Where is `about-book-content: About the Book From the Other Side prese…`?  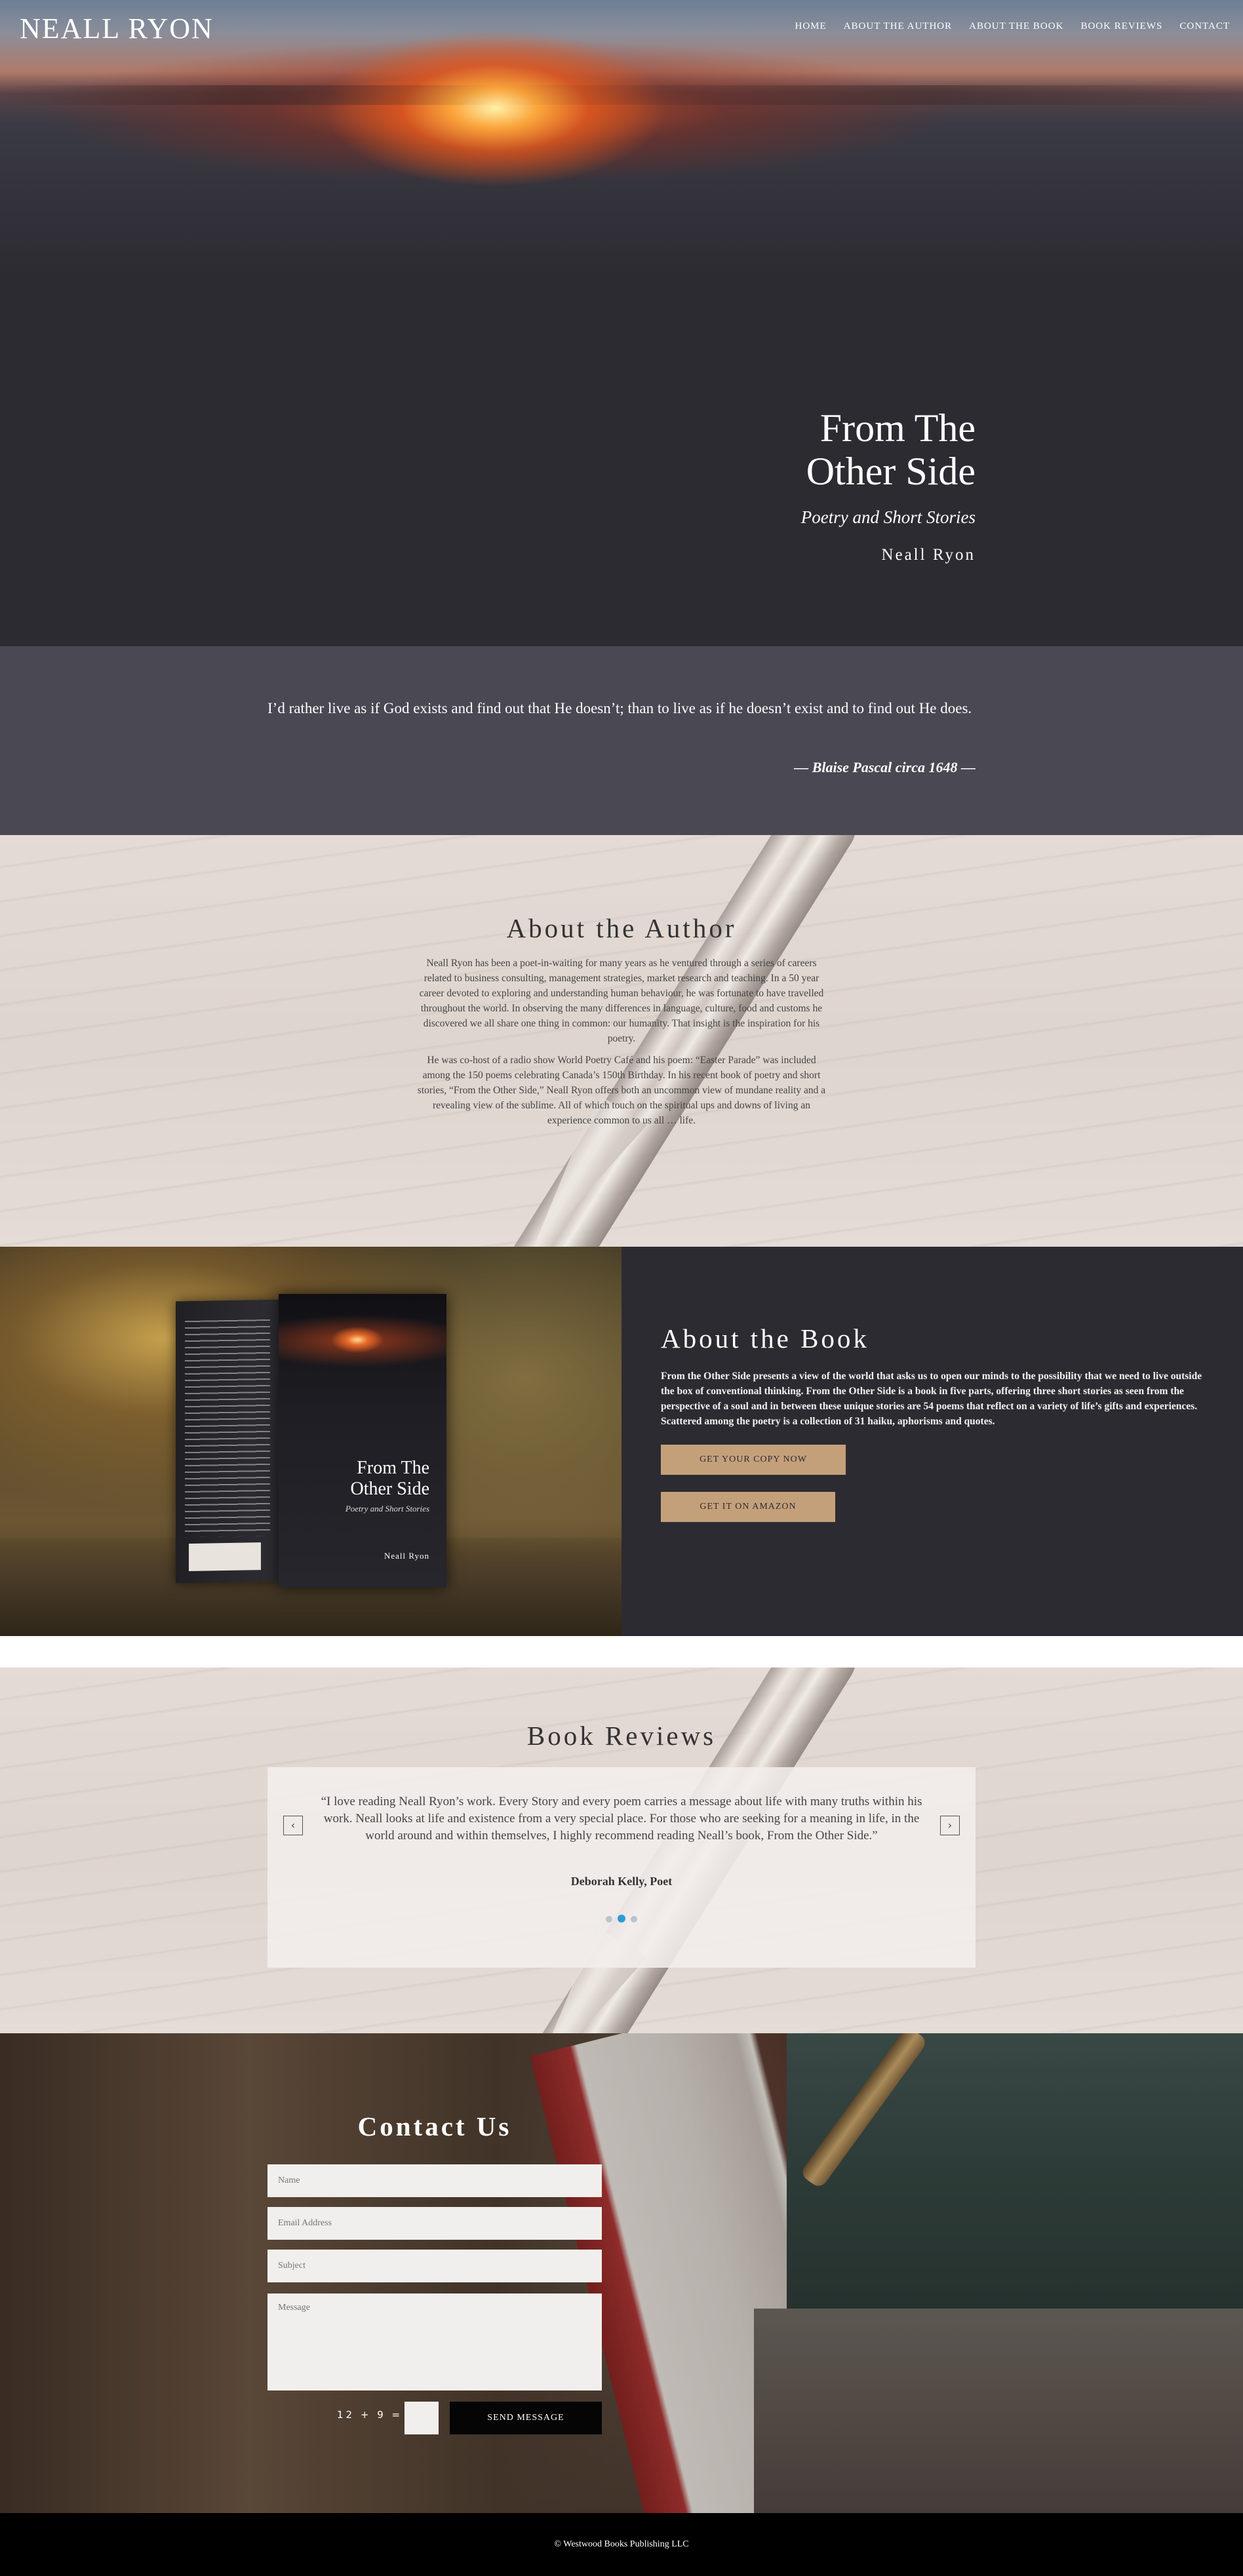
about-book-content: About the Book From the Other Side prese… is located at coordinates (932, 1441).